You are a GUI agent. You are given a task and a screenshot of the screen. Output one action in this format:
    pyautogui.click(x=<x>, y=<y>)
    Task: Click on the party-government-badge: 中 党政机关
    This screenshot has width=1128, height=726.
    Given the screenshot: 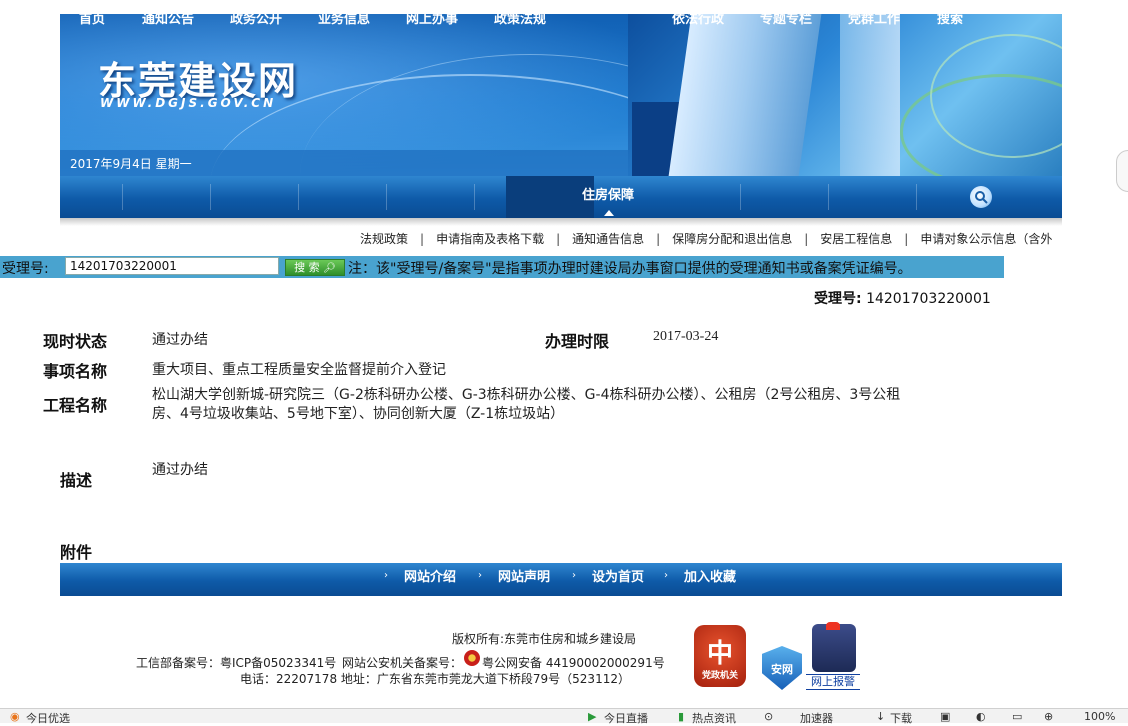 What is the action you would take?
    pyautogui.click(x=720, y=656)
    